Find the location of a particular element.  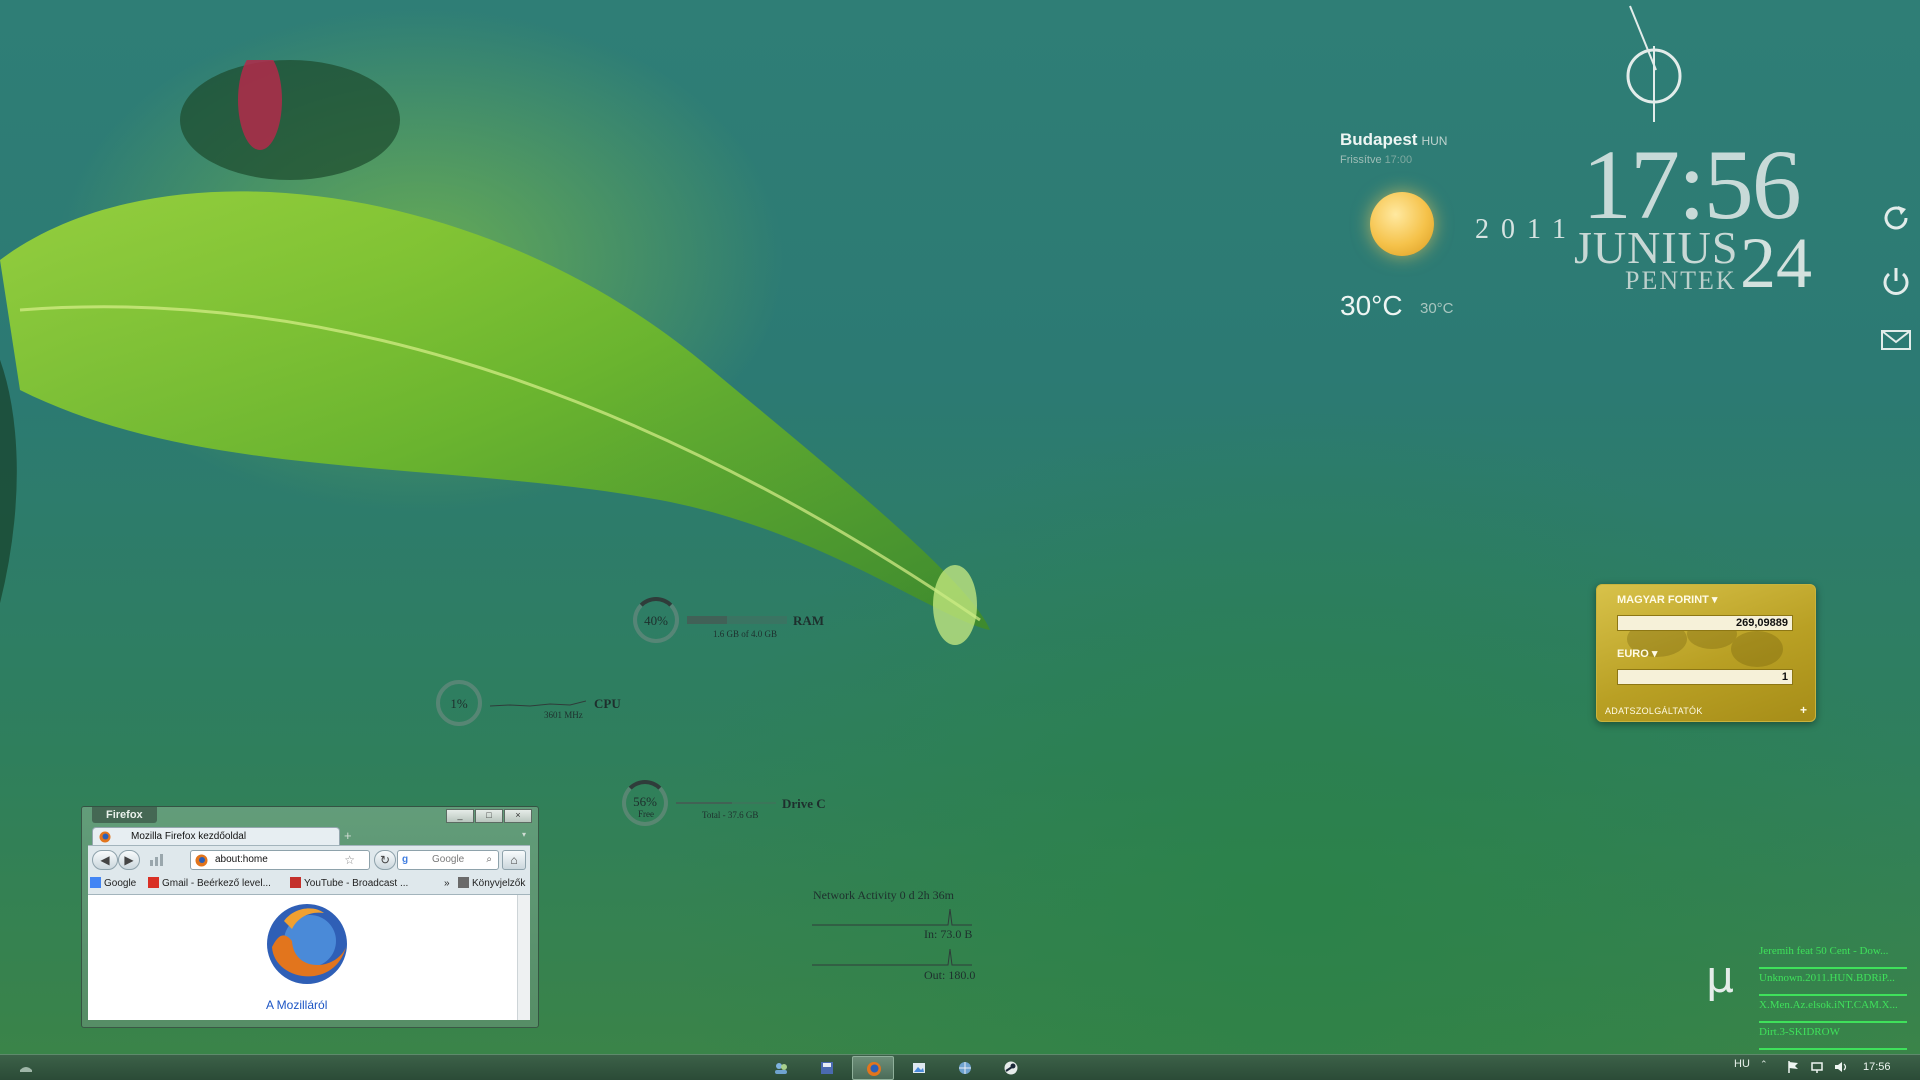

search-icon: ⌕ is located at coordinates (489, 860).